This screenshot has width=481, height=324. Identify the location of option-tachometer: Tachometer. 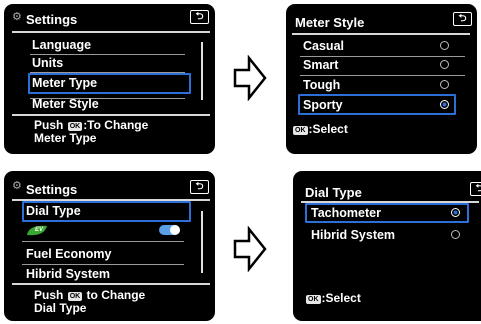
(346, 213).